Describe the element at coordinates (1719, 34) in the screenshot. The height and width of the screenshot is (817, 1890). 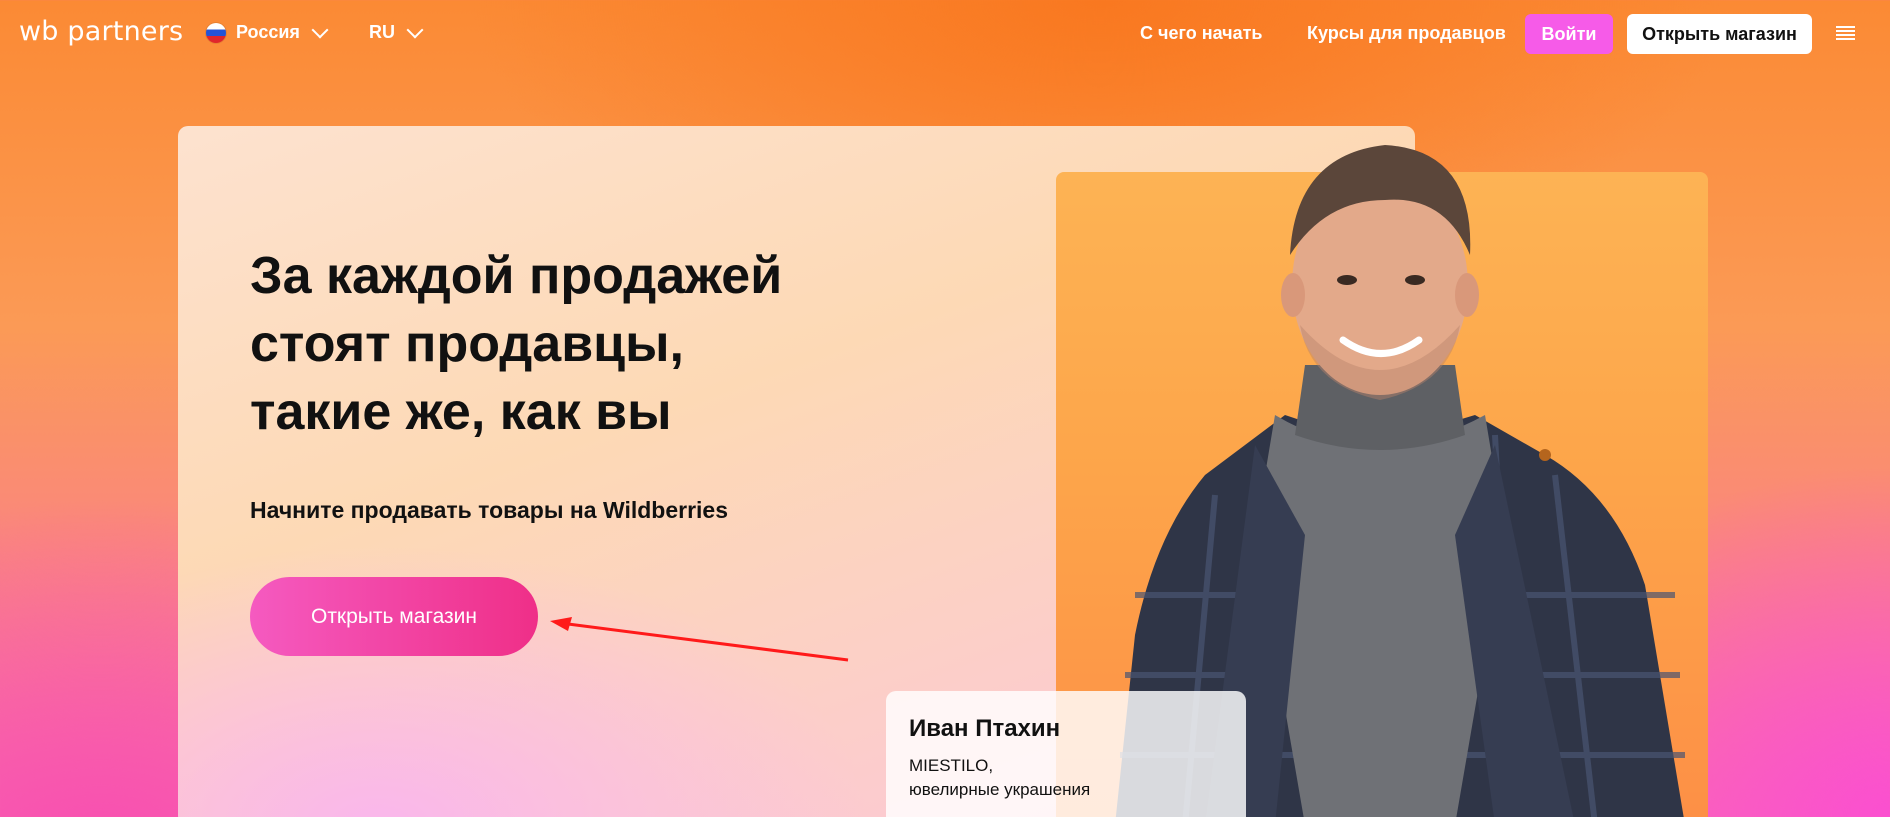
I see `header-open-store-button: Открыть магазин` at that location.